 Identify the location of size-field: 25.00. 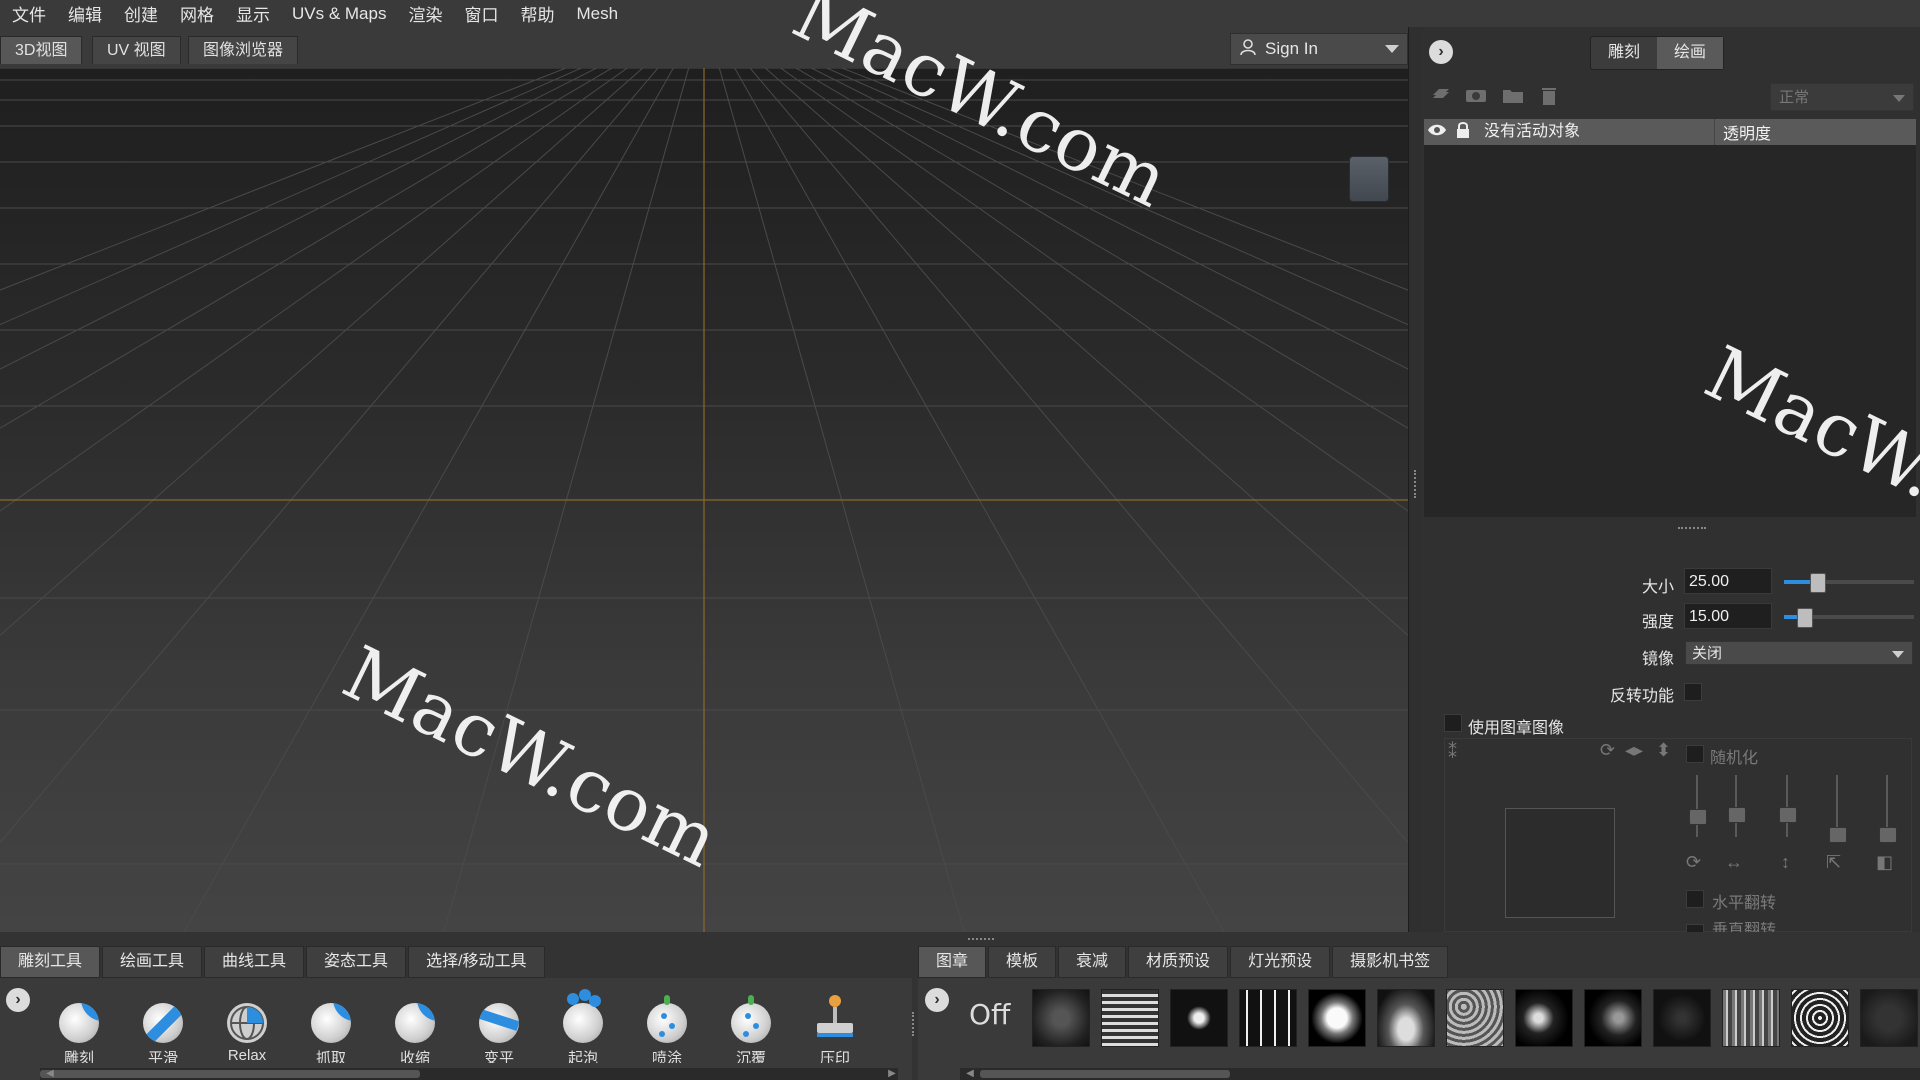
(1728, 581).